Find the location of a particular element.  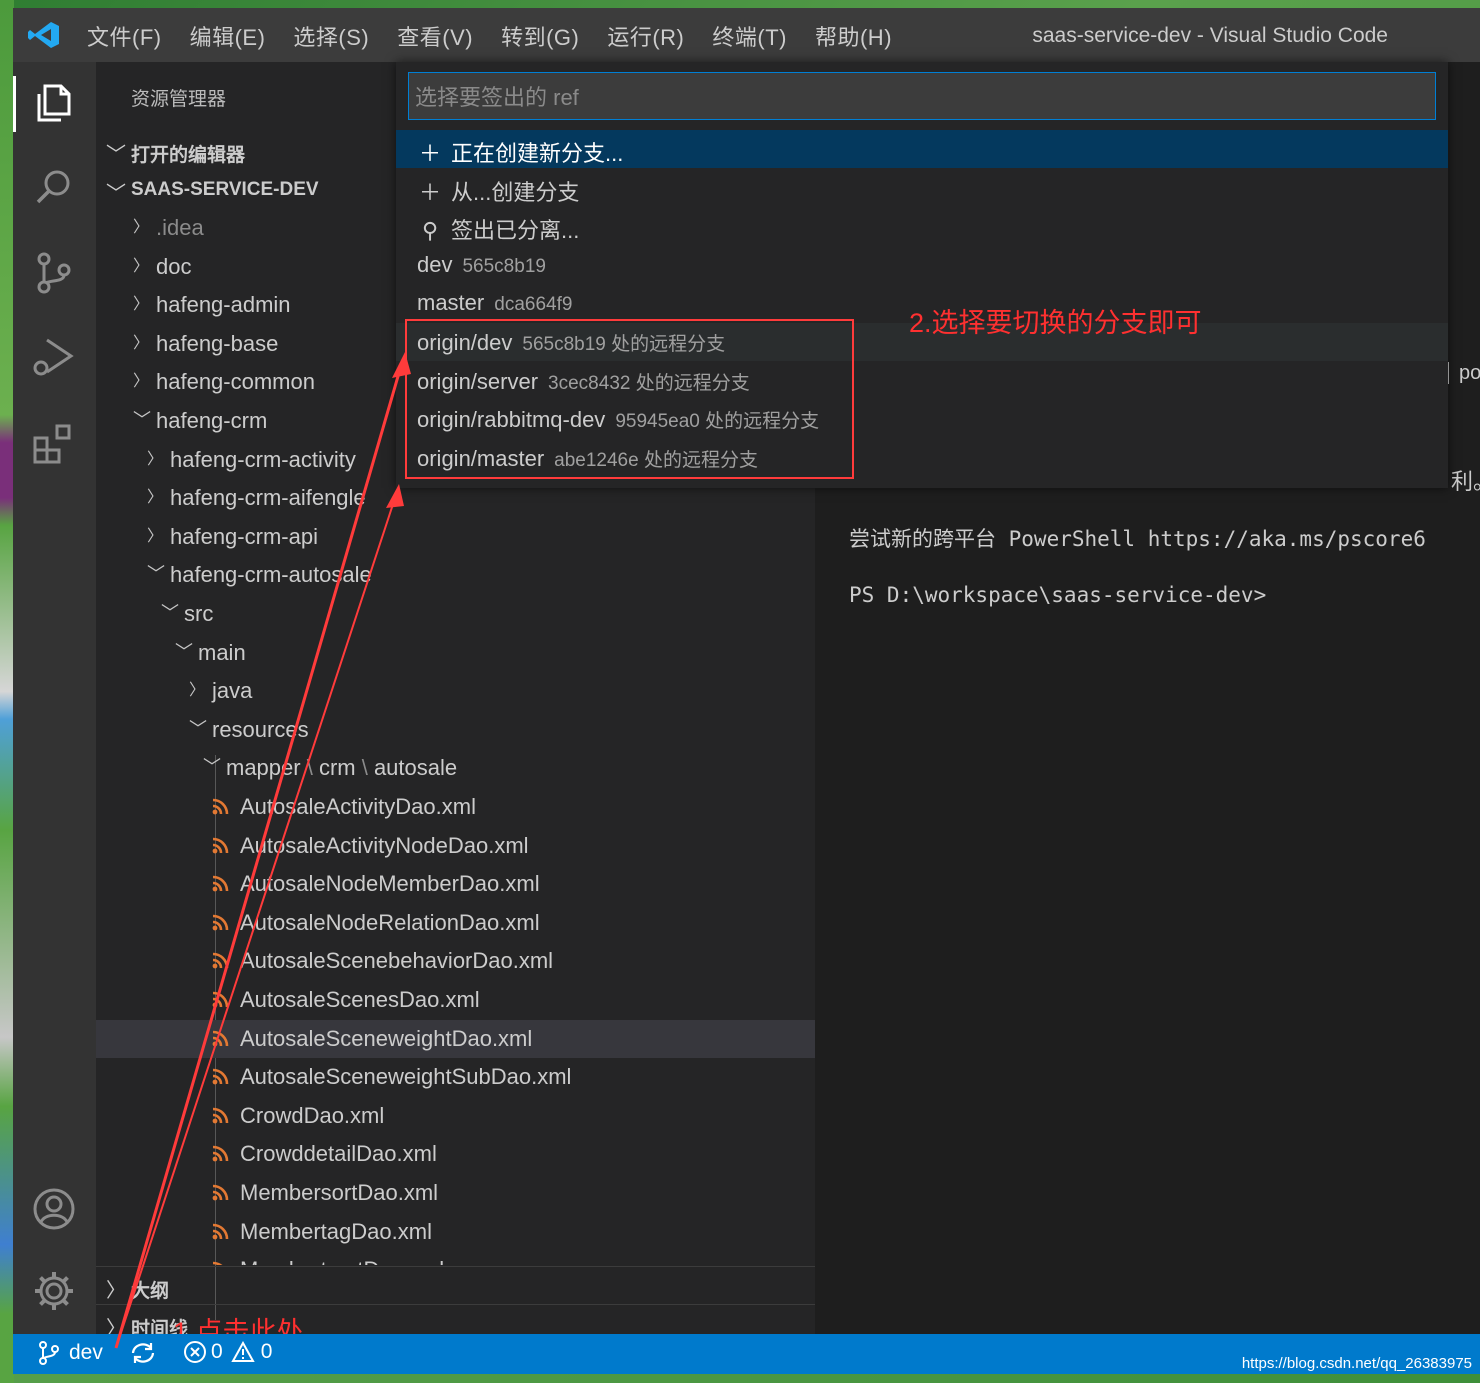

open-editors-label: 打开的编辑器 is located at coordinates (188, 155).